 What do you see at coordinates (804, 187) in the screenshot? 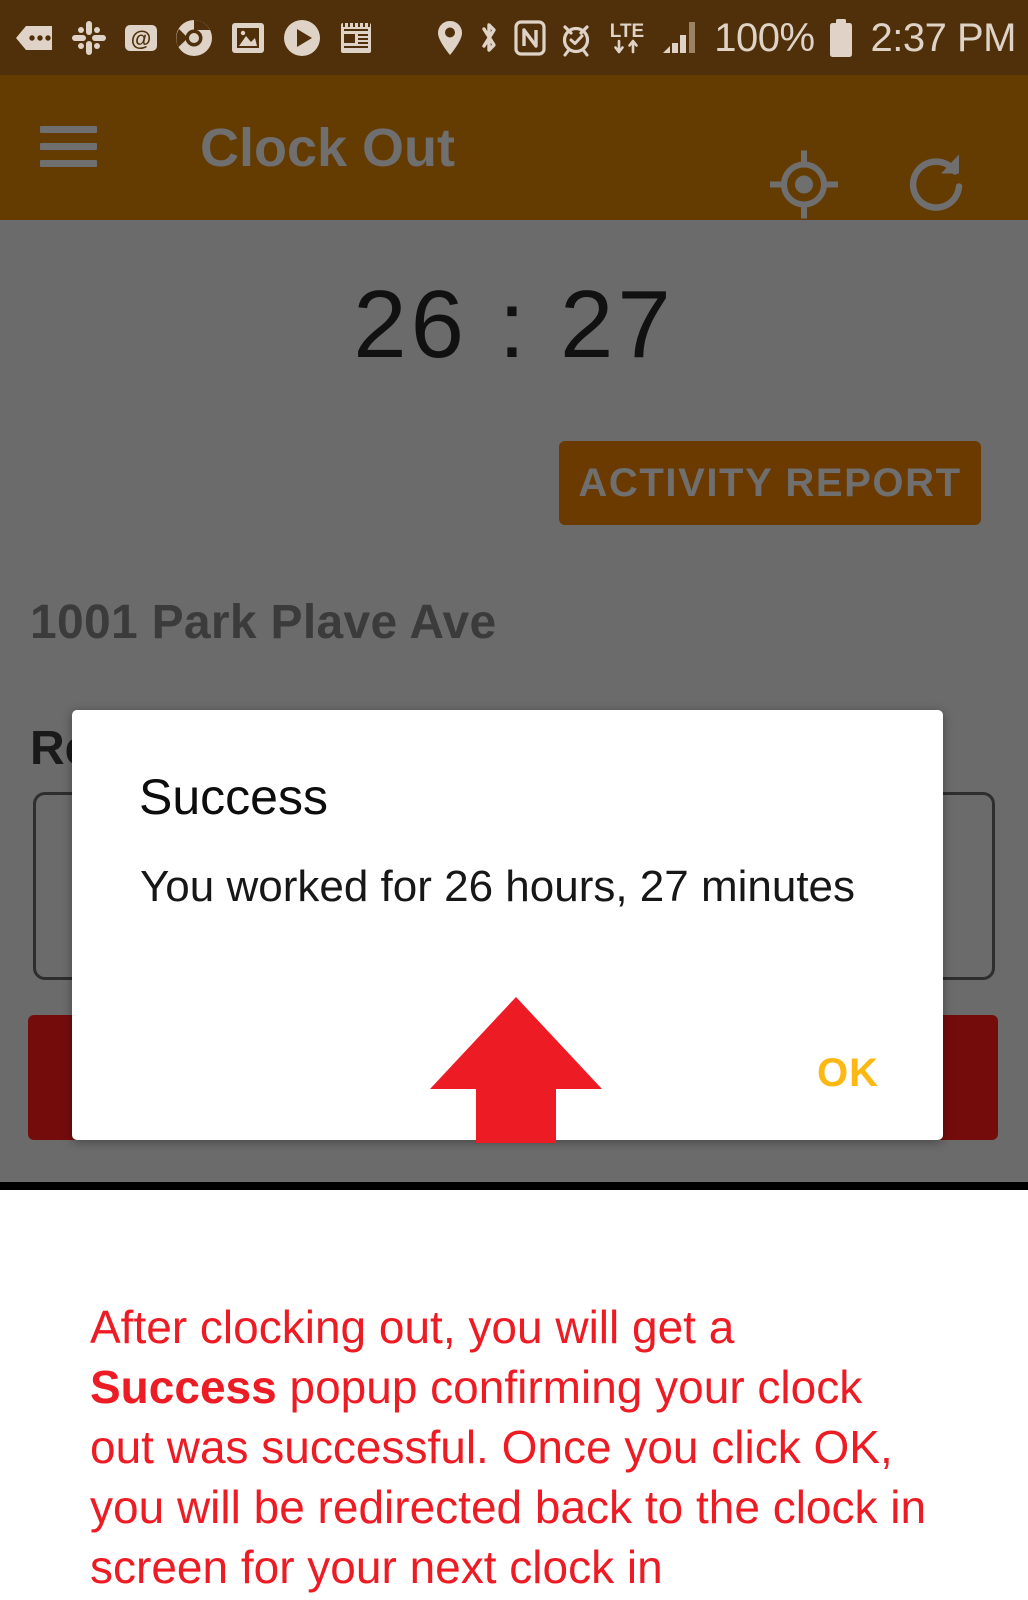
I see `gps-crosshair-icon` at bounding box center [804, 187].